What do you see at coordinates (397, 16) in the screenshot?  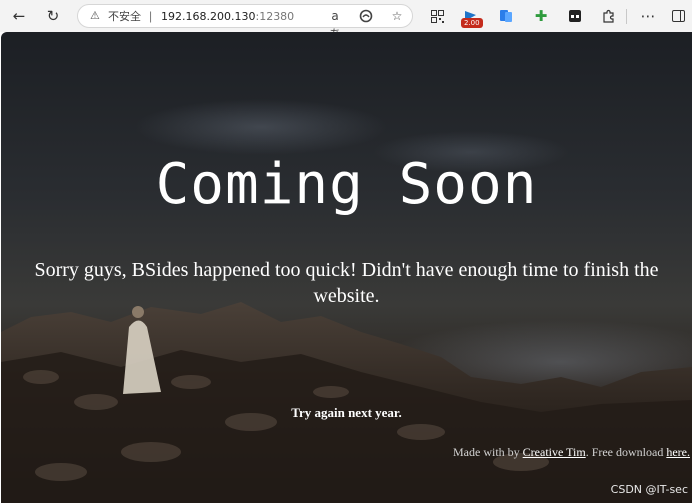 I see `star-icon: ☆` at bounding box center [397, 16].